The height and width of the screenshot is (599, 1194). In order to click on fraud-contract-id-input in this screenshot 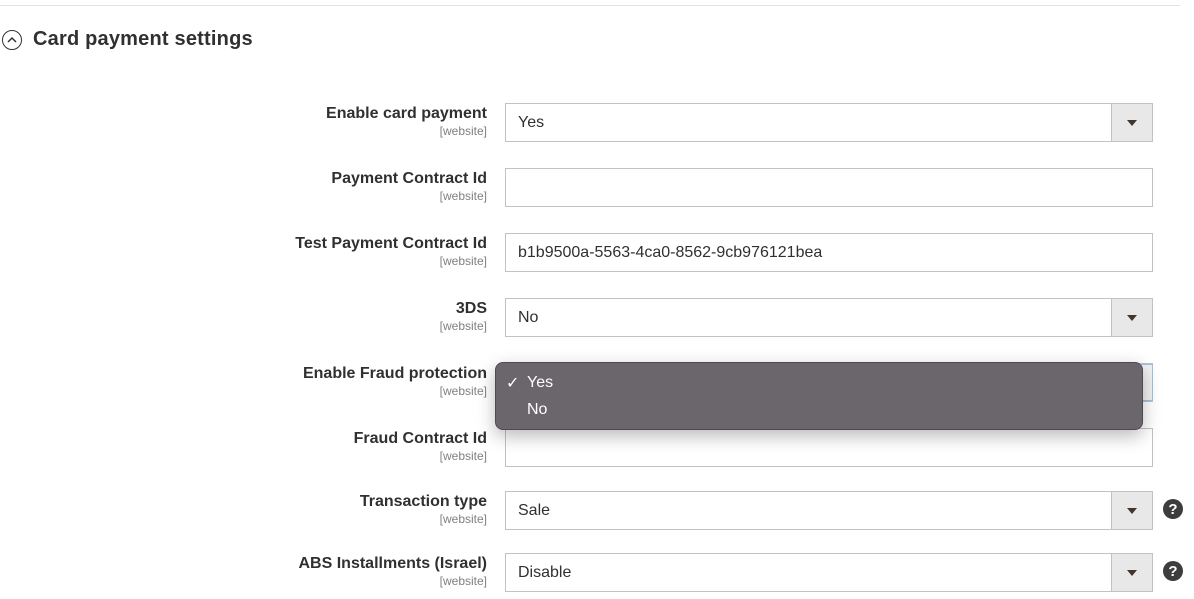, I will do `click(829, 447)`.